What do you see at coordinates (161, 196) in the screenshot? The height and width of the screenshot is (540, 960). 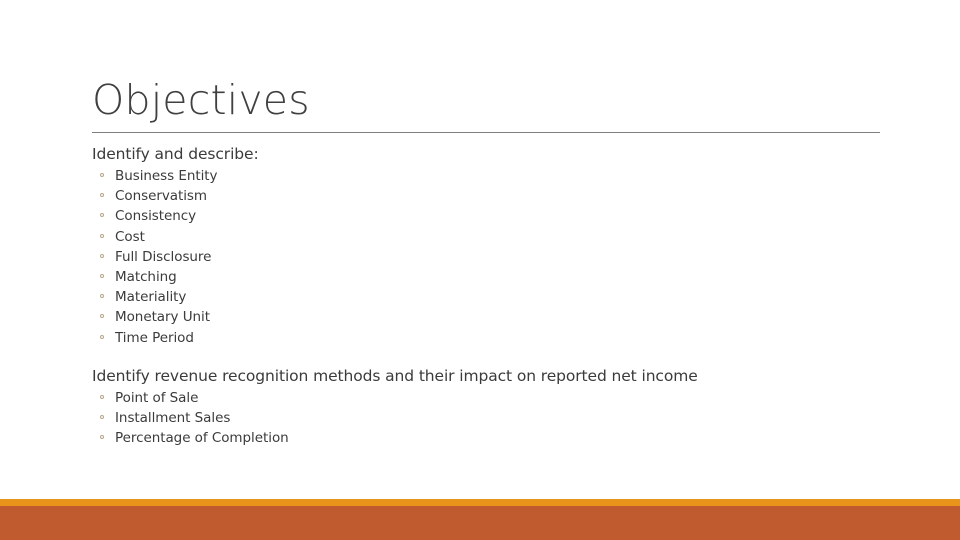 I see `list-item-label: Conservatism` at bounding box center [161, 196].